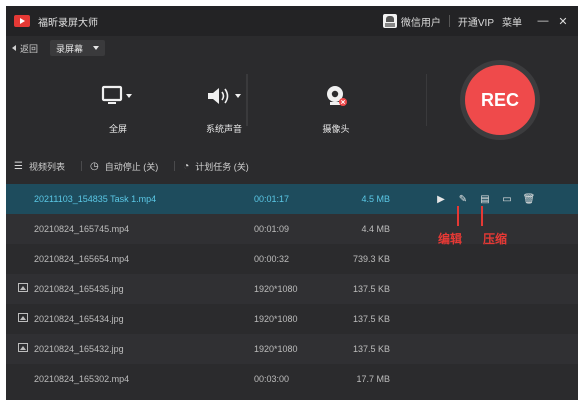 The image size is (584, 400). I want to click on file-name: 20210824_165434.jpg, so click(79, 319).